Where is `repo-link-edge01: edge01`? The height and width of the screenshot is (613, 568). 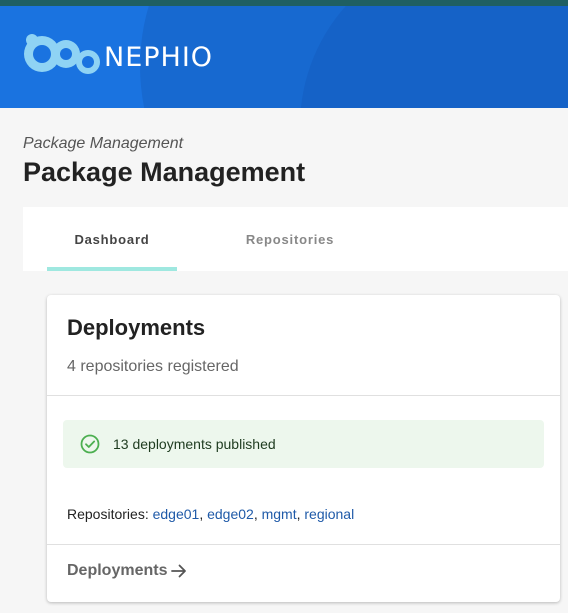 repo-link-edge01: edge01 is located at coordinates (176, 514).